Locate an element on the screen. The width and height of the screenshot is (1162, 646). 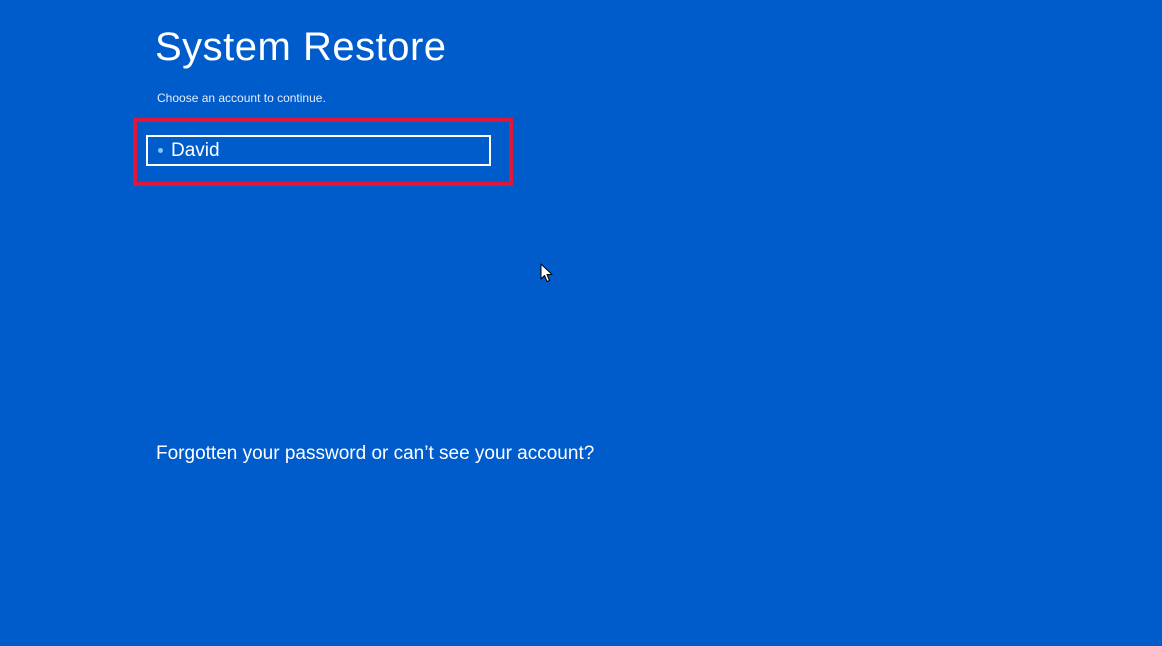
page-title: System Restore is located at coordinates (301, 47).